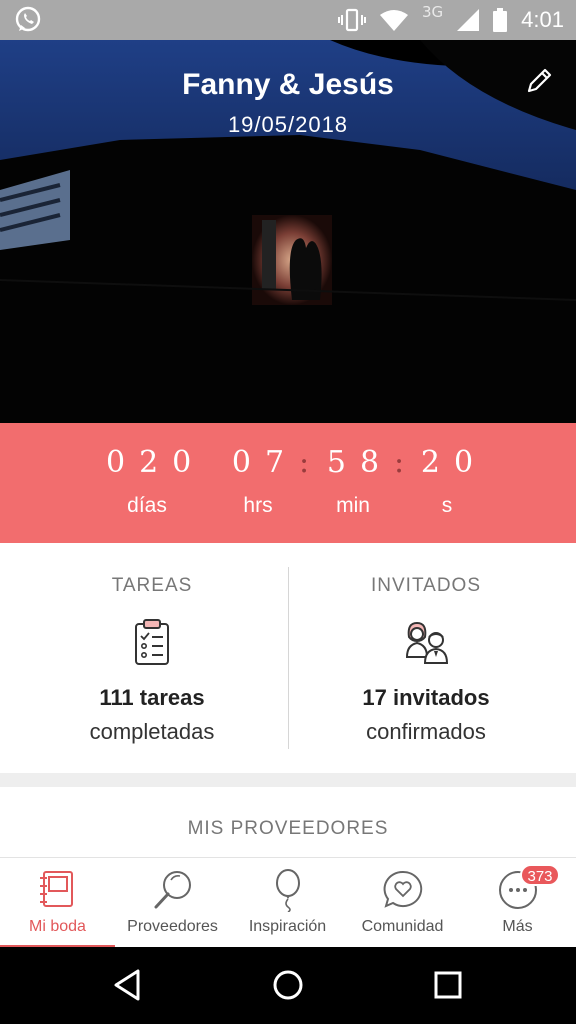 The width and height of the screenshot is (576, 1024). I want to click on guests-card: INVITADOS 17 invitados confirmados, so click(426, 658).